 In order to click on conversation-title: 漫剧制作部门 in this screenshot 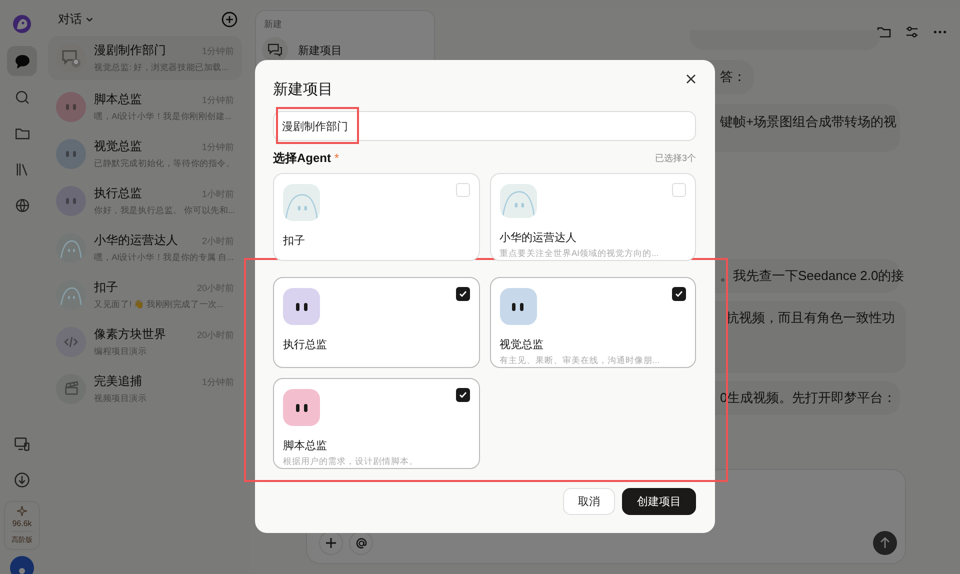, I will do `click(130, 50)`.